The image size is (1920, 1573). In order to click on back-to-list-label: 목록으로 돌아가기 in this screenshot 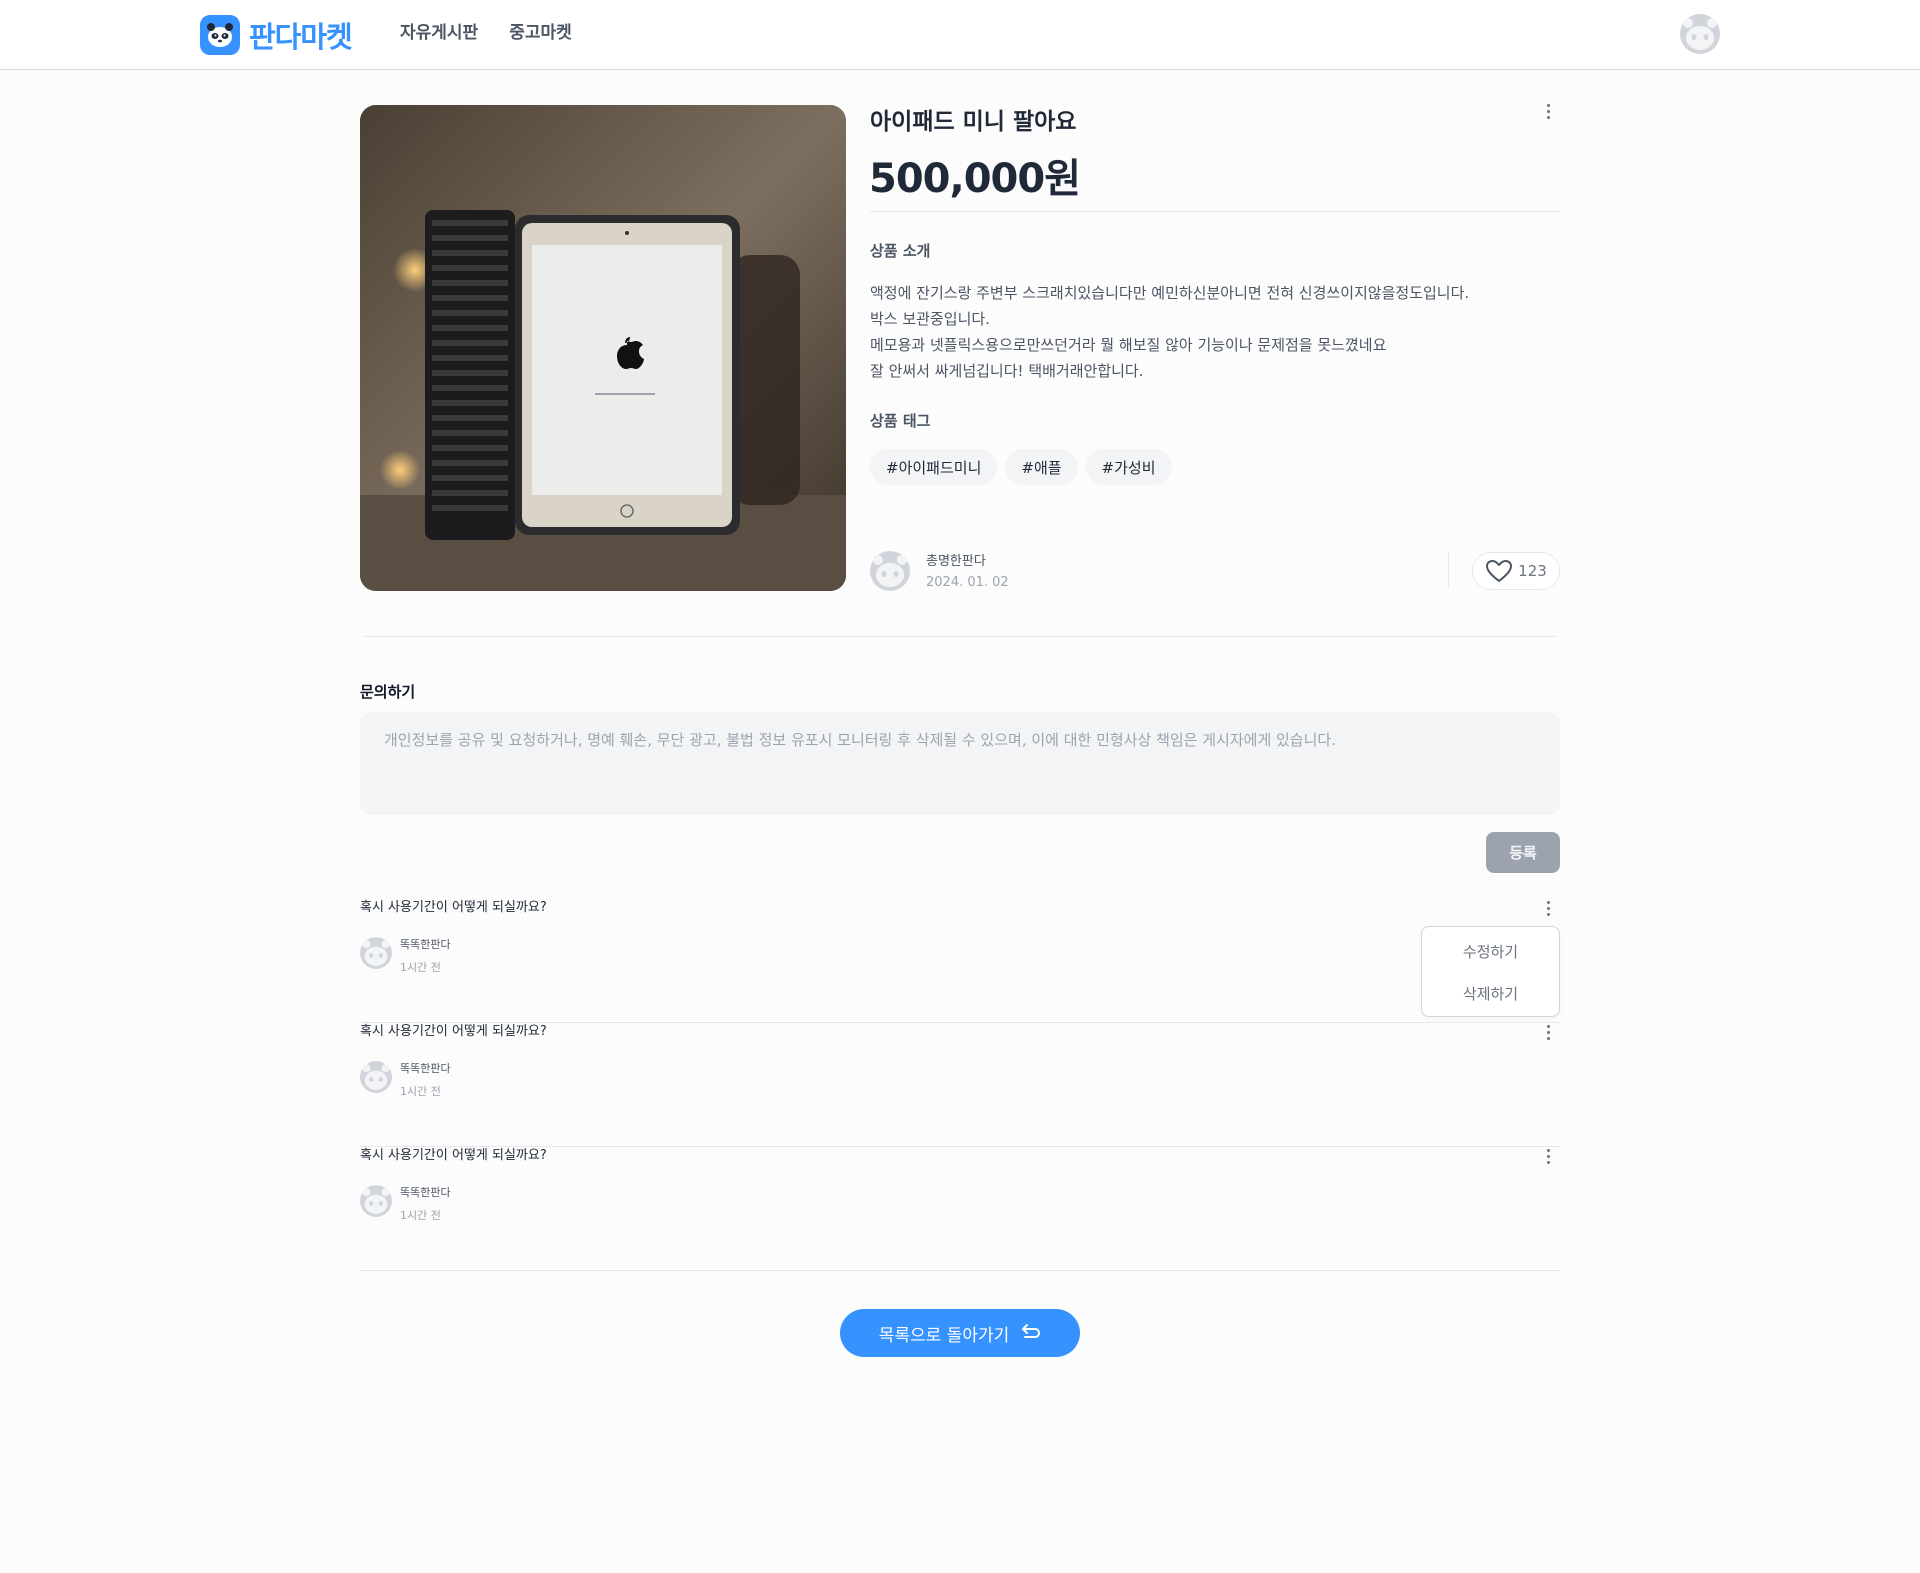, I will do `click(944, 1335)`.